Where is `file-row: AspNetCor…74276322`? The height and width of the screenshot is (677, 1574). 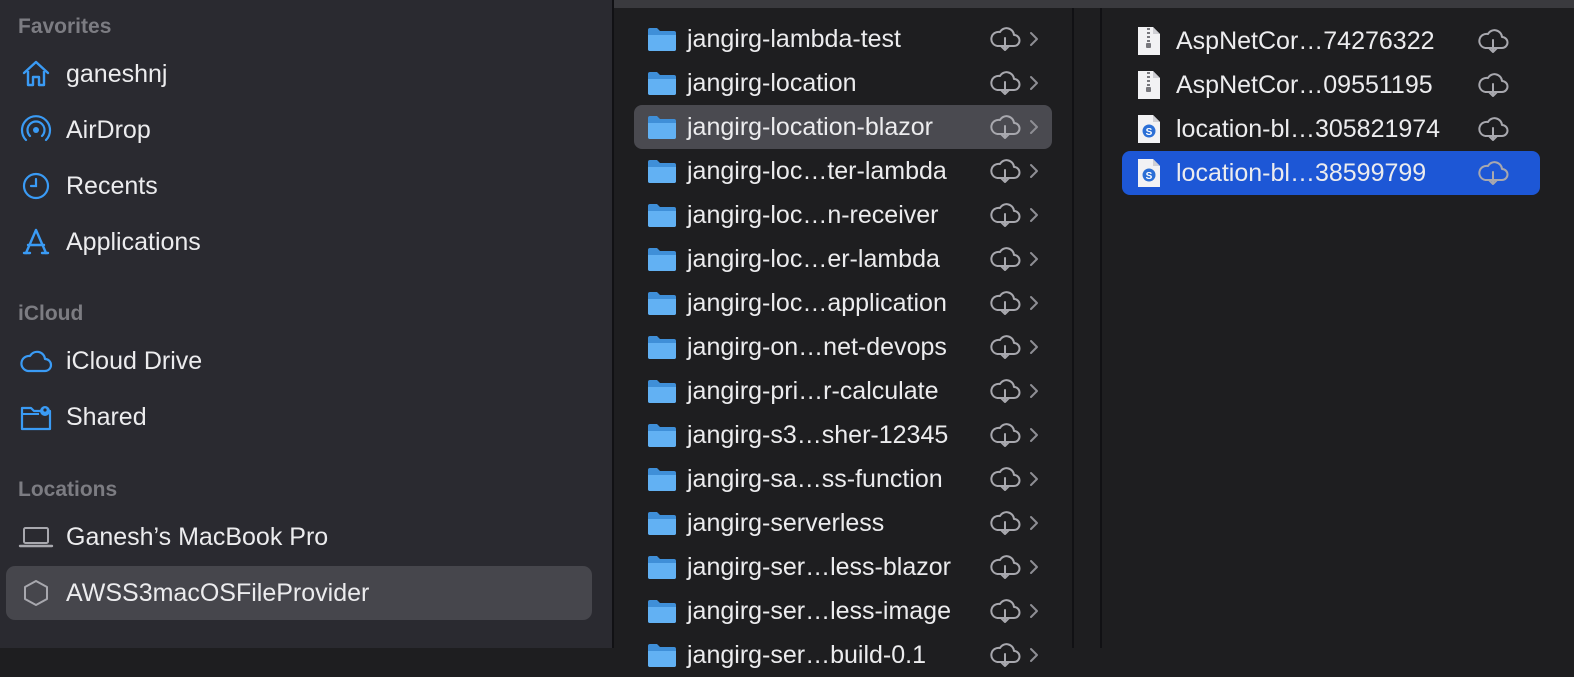 file-row: AspNetCor…74276322 is located at coordinates (1331, 41).